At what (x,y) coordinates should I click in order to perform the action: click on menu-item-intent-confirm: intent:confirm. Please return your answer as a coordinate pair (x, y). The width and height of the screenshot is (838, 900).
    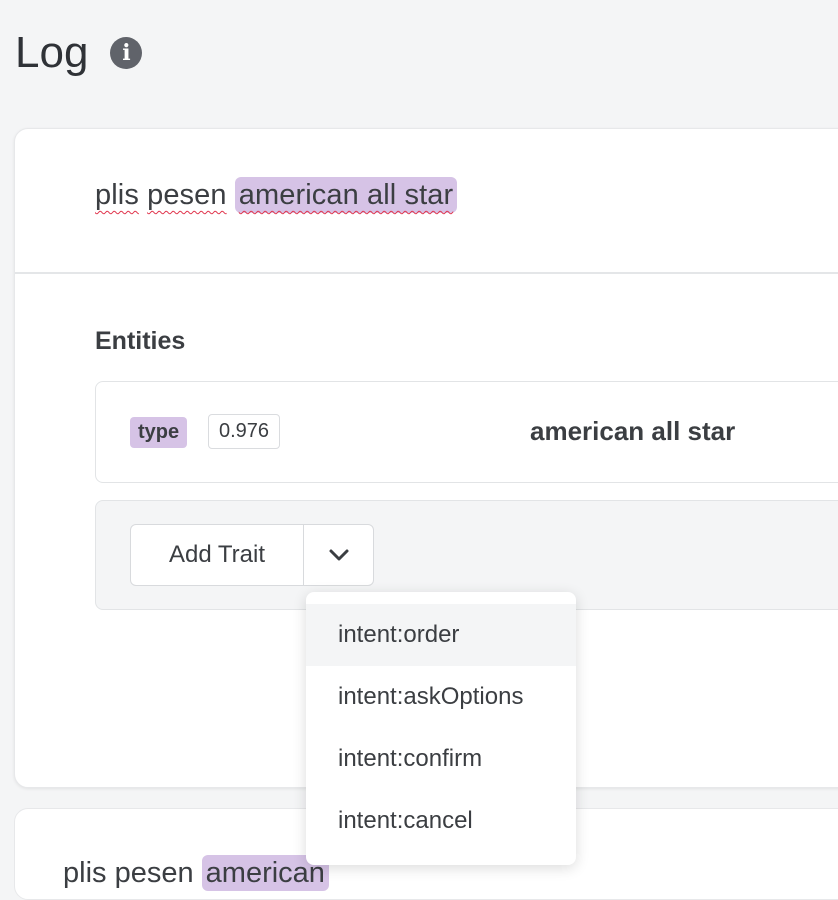
    Looking at the image, I should click on (441, 759).